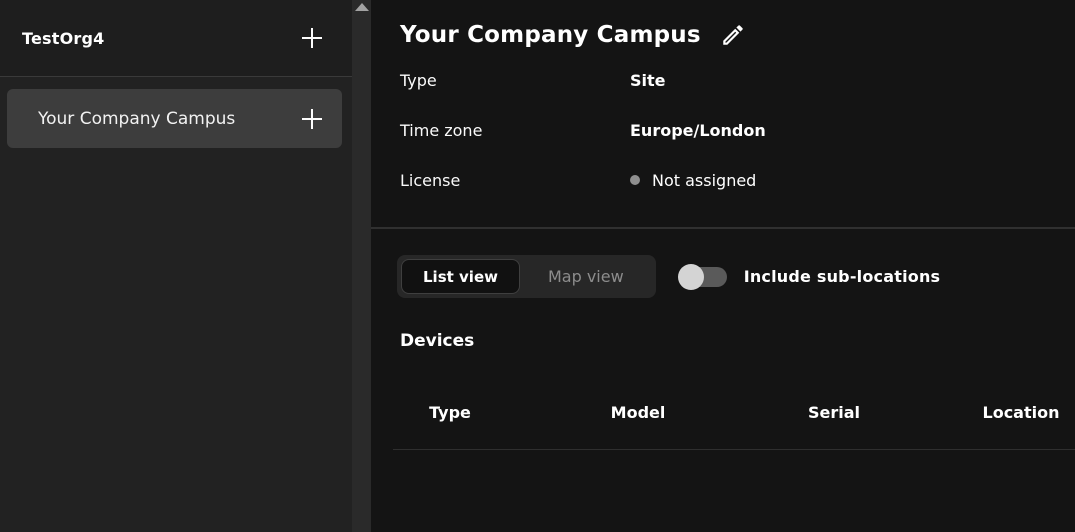  I want to click on property-value: Site, so click(648, 80).